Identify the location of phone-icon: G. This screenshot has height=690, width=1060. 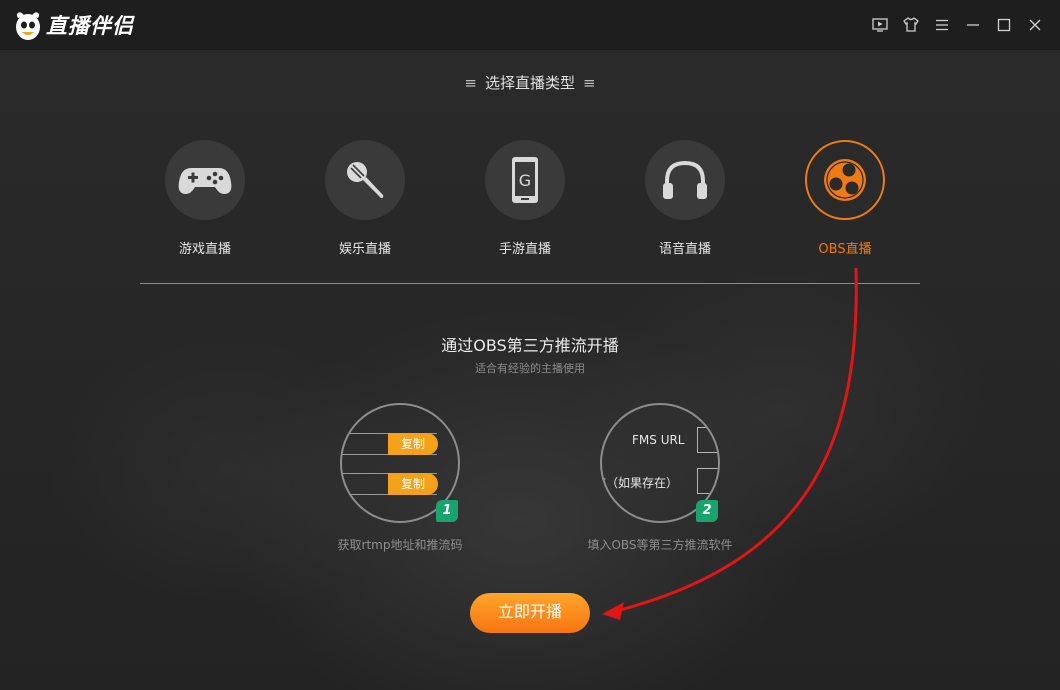
(525, 180).